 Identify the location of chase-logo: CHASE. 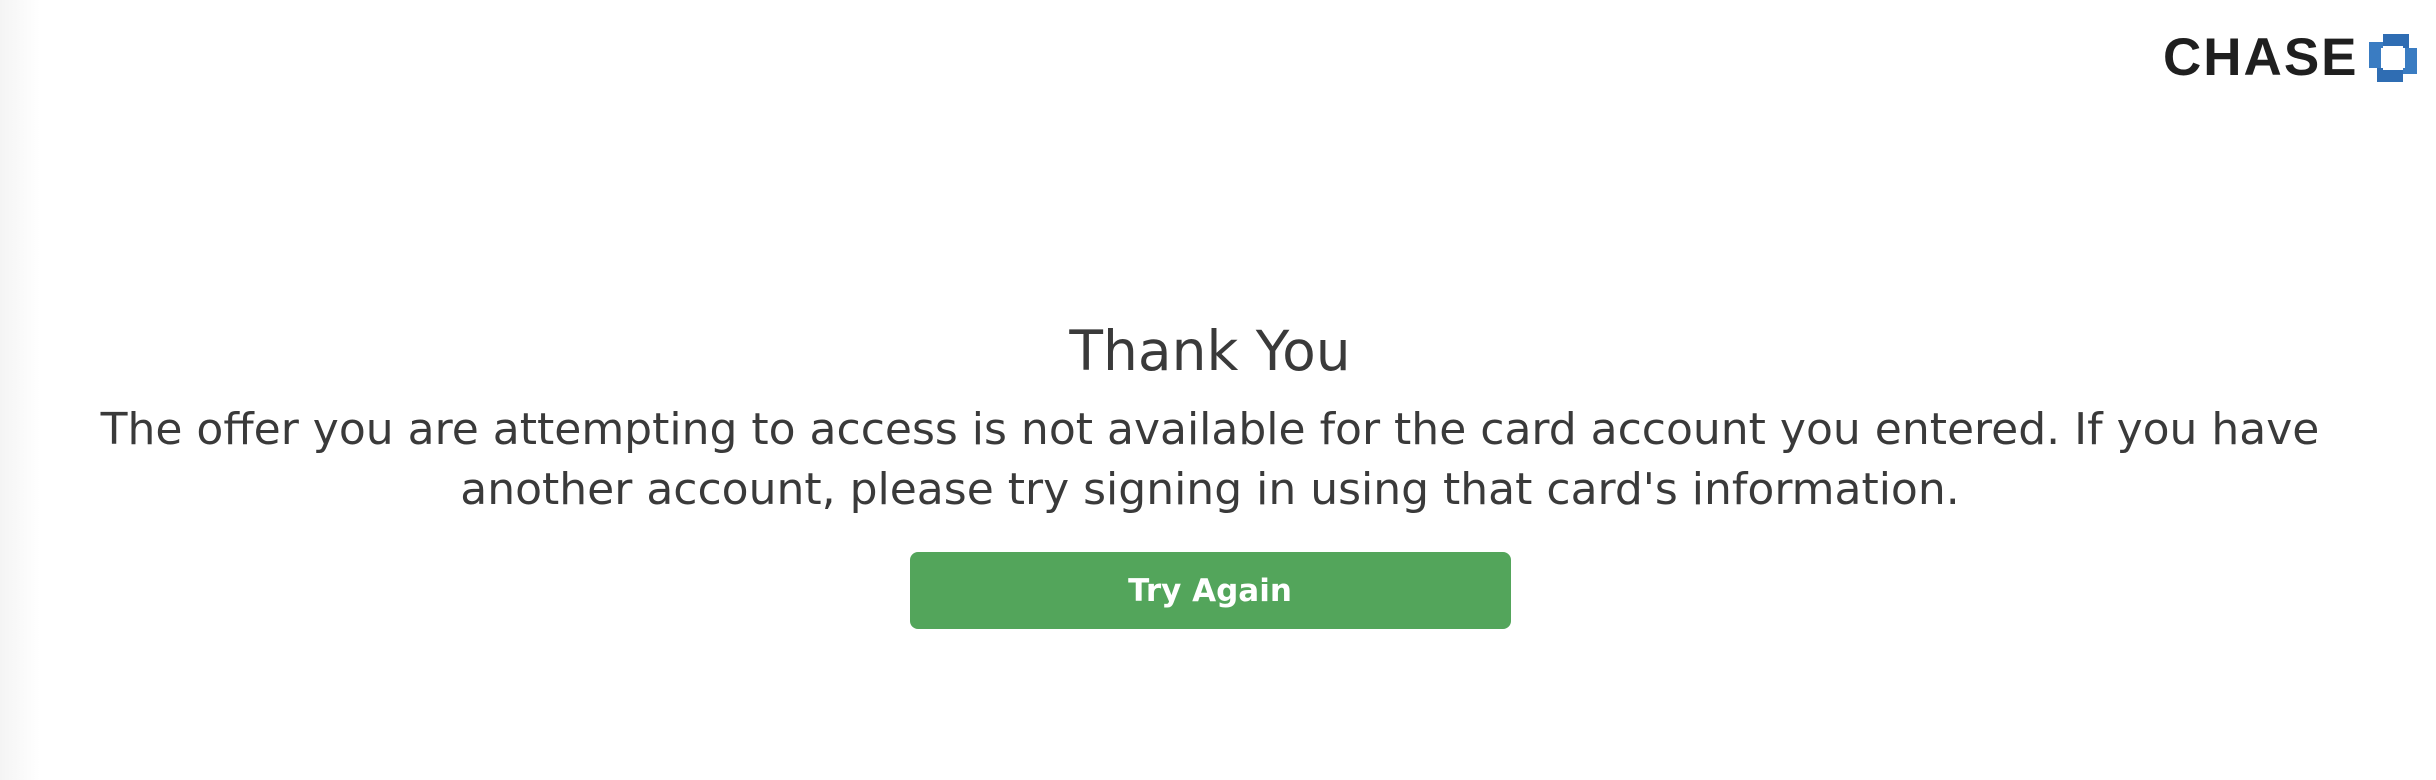
(2290, 57).